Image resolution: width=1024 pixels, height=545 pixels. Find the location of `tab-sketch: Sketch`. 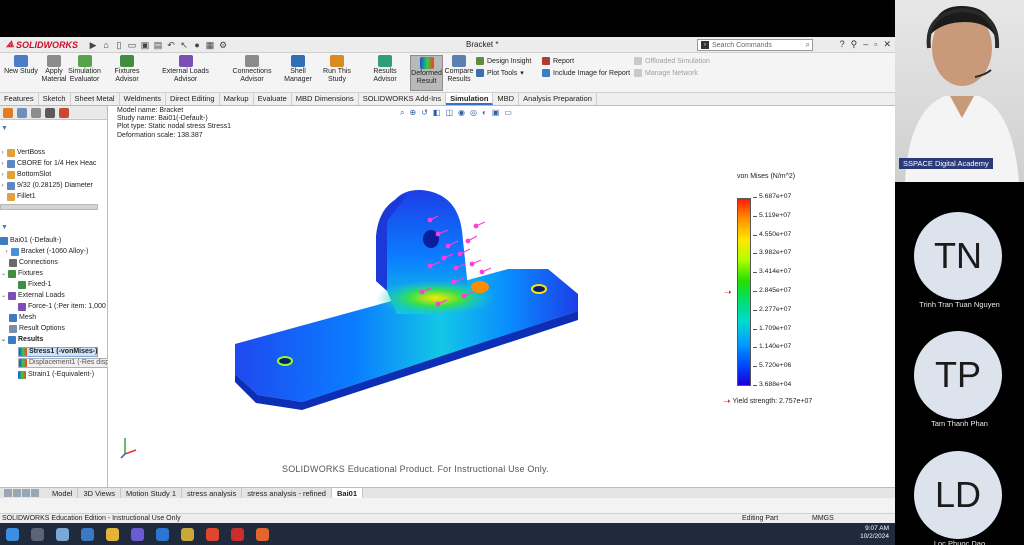

tab-sketch: Sketch is located at coordinates (55, 99).